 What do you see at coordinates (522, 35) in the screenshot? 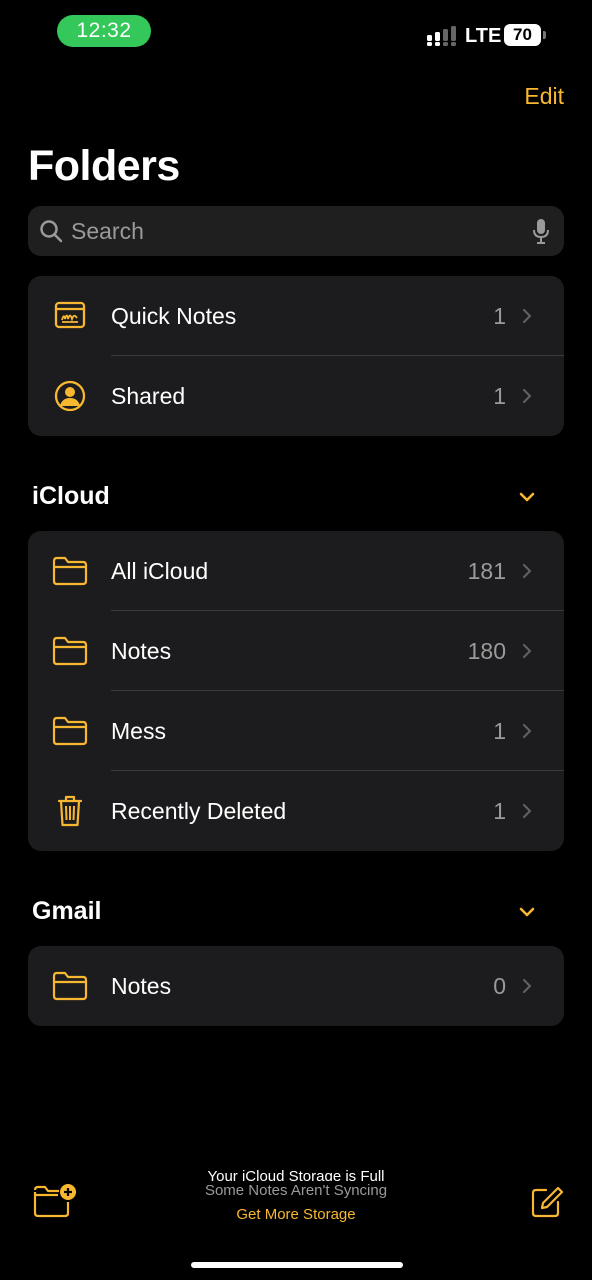
I see `battery-level: 70` at bounding box center [522, 35].